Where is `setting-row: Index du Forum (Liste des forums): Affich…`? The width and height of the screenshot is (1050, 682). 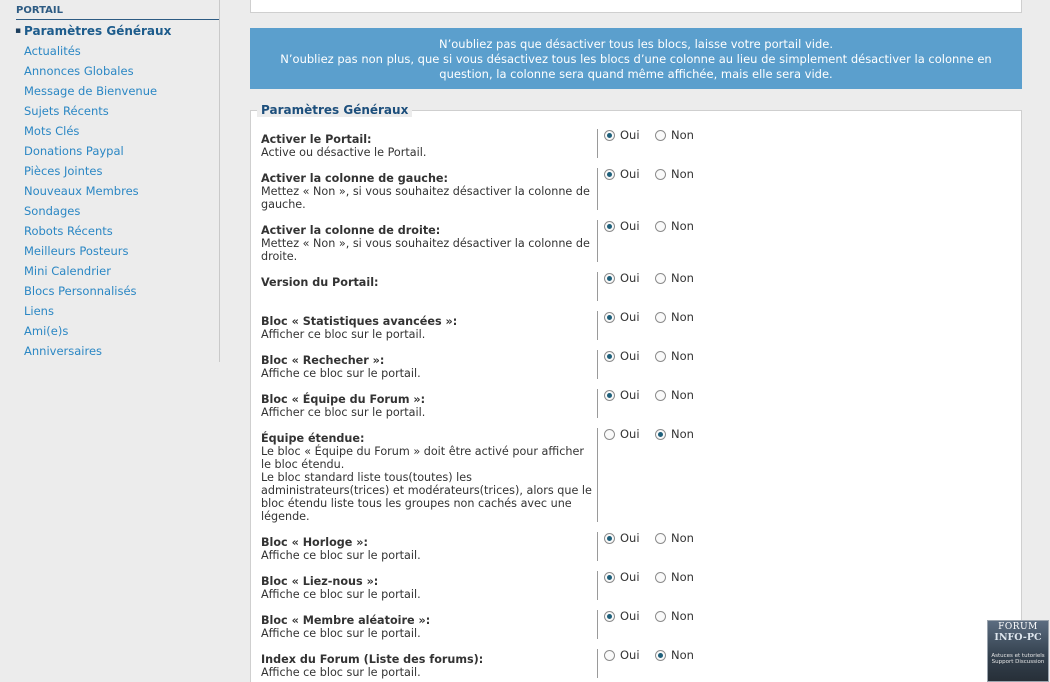
setting-row: Index du Forum (Liste des forums): Affich… is located at coordinates (636, 664).